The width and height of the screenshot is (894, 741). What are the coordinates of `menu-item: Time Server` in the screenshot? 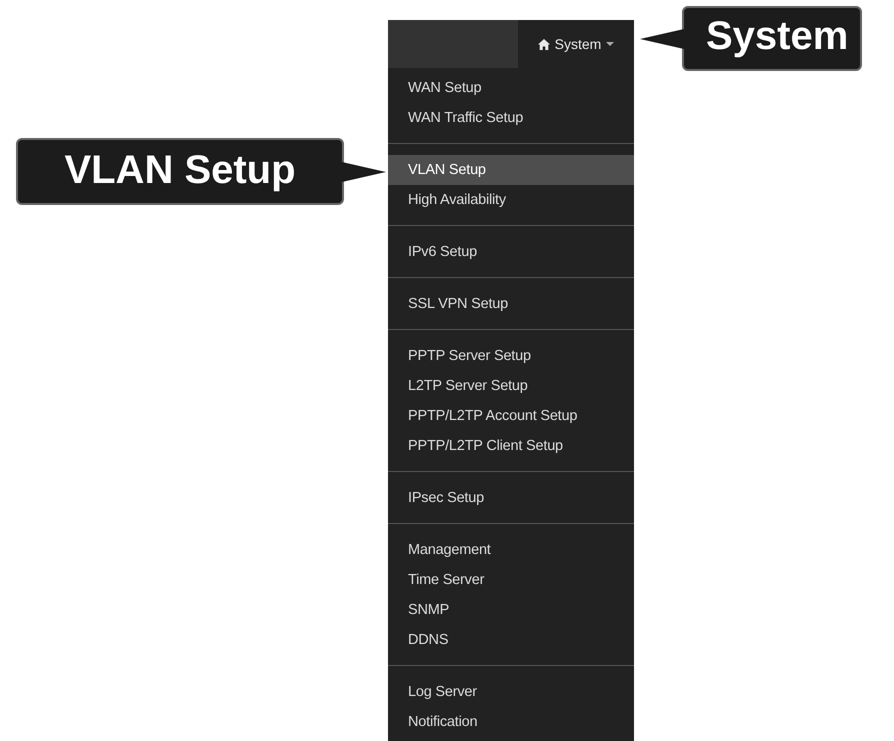 It's located at (511, 580).